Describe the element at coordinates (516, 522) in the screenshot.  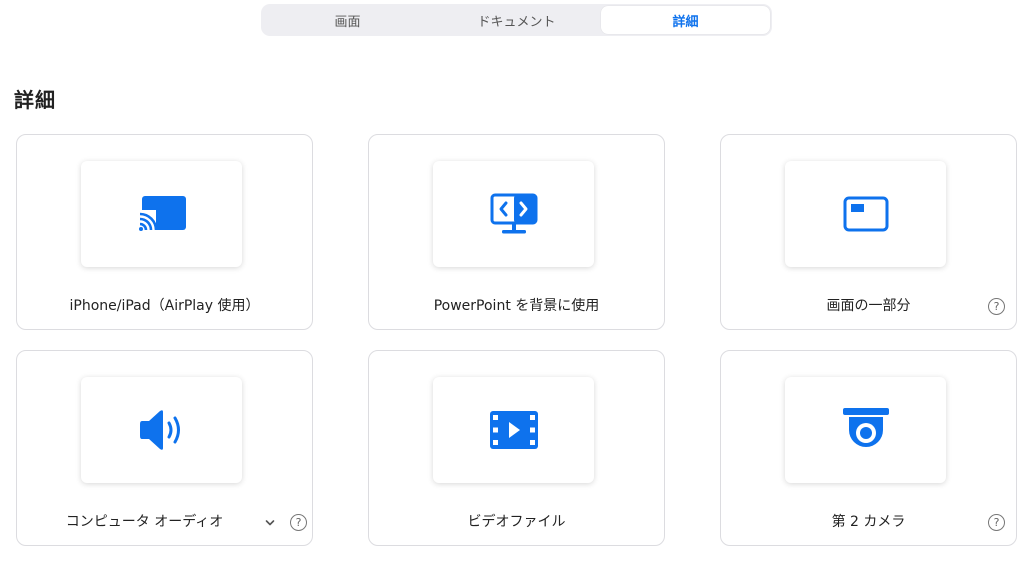
I see `option-label: ビデオファイル` at that location.